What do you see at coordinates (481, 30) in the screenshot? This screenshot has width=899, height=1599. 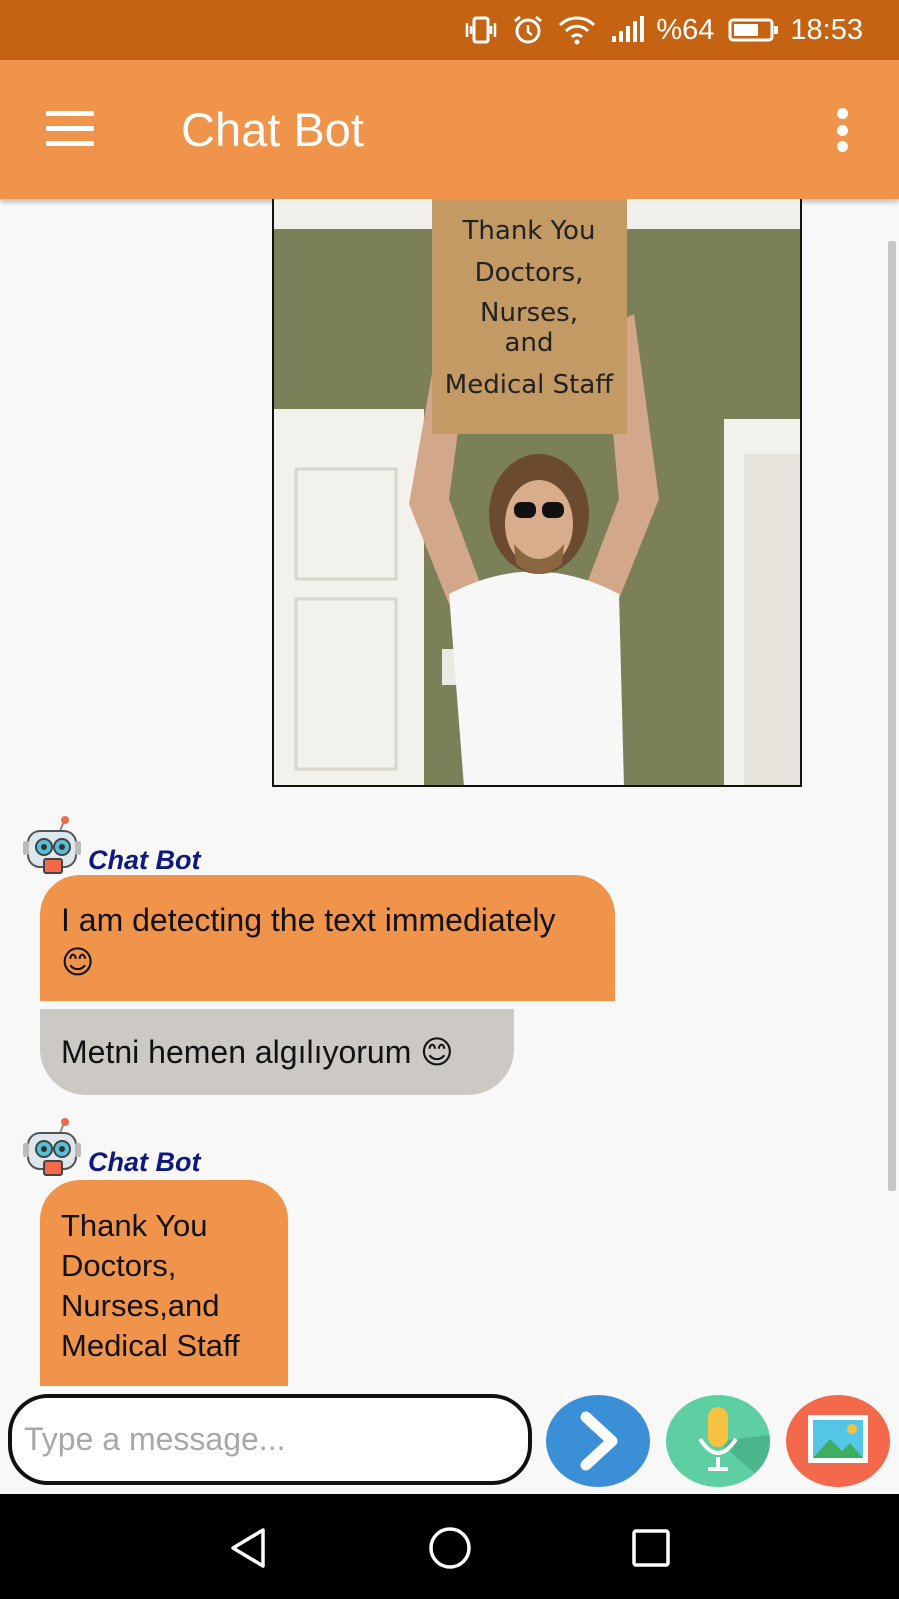 I see `vibrate-icon` at bounding box center [481, 30].